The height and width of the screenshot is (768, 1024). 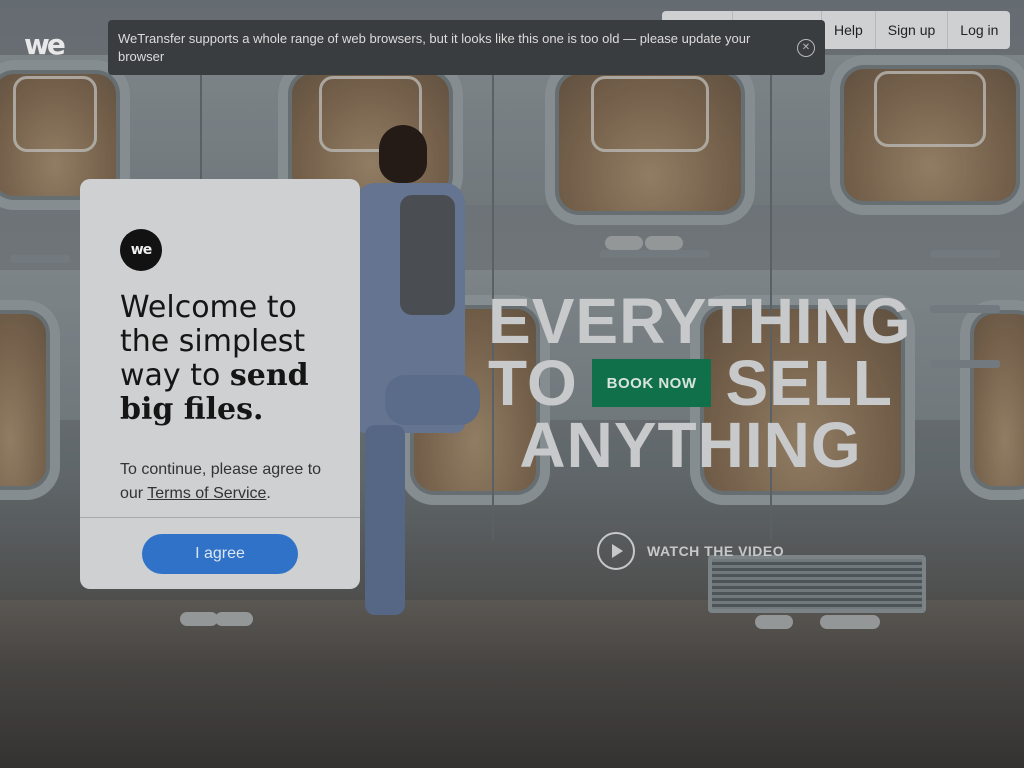 I want to click on hero-line-2-left: TO, so click(x=533, y=383).